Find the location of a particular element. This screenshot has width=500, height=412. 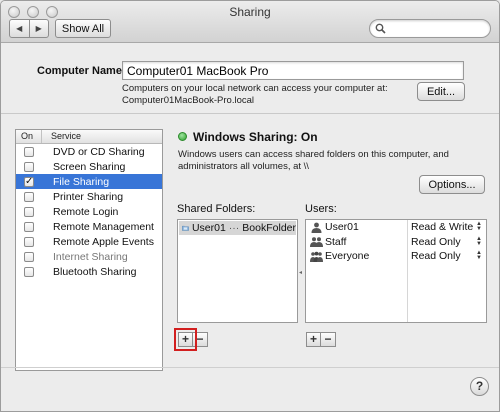

user-name: Everyone is located at coordinates (347, 256).